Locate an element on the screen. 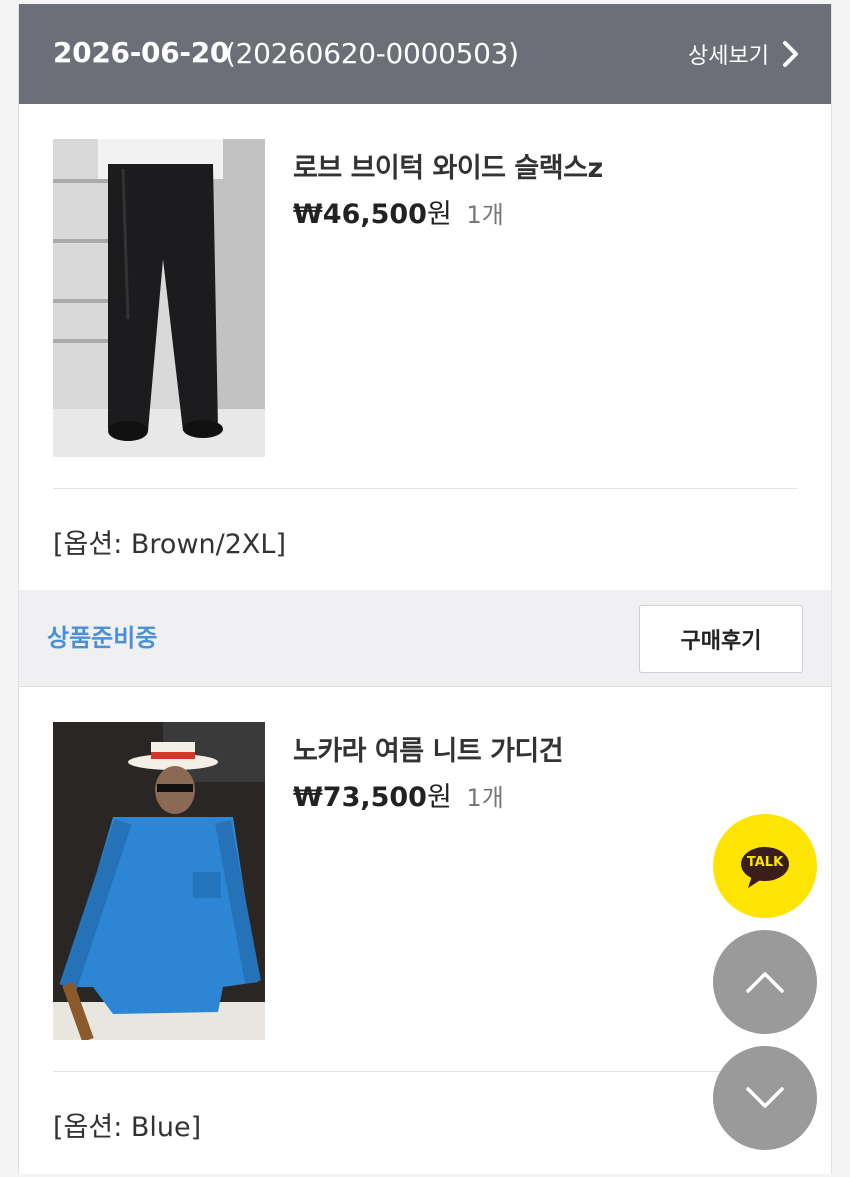 The image size is (850, 1177). product-name: 노카라 여름 니트 가디건 is located at coordinates (428, 748).